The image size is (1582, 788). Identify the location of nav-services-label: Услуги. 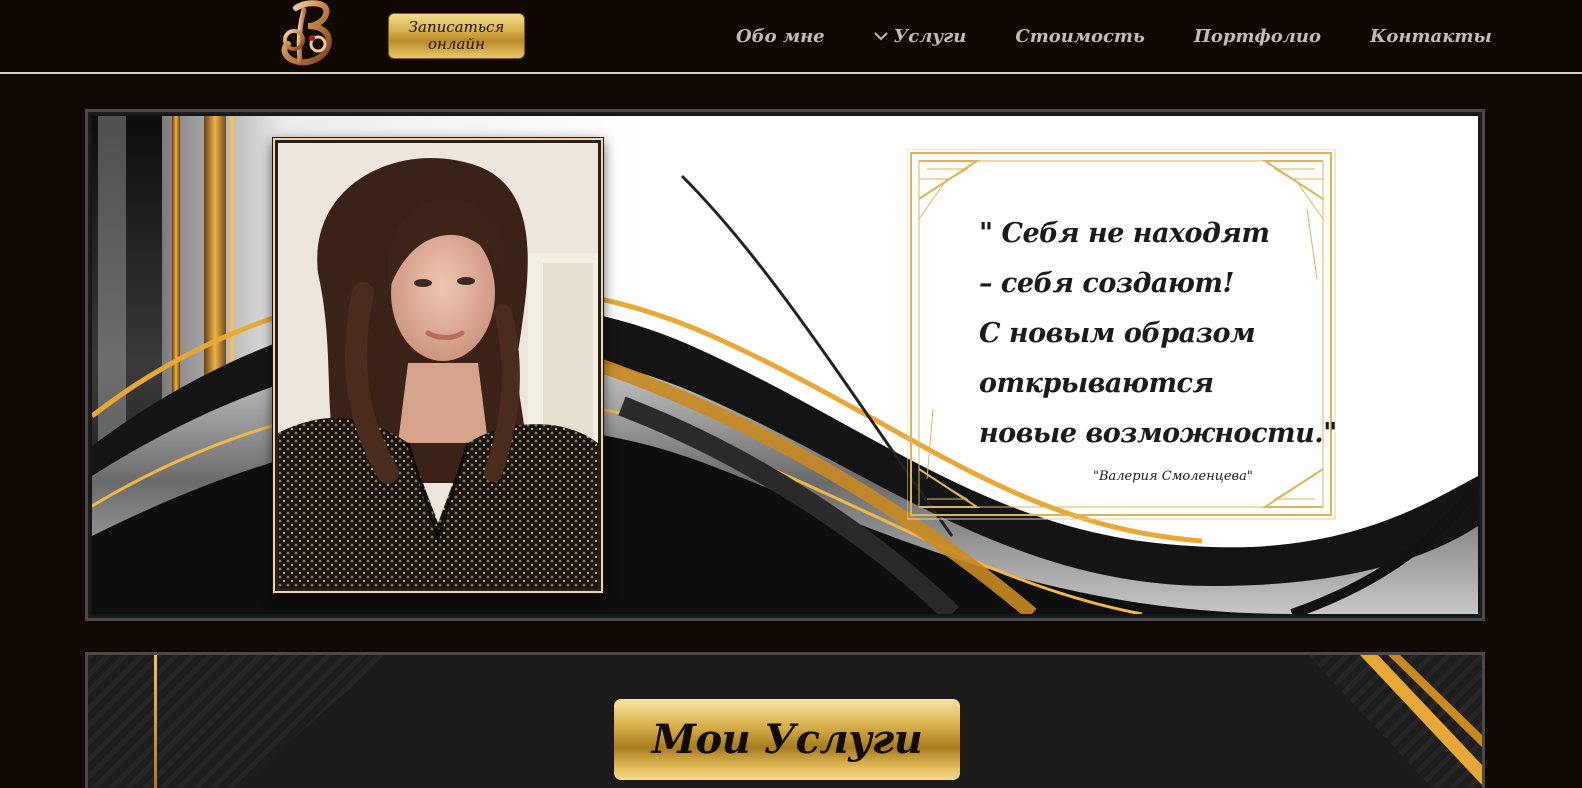
(930, 36).